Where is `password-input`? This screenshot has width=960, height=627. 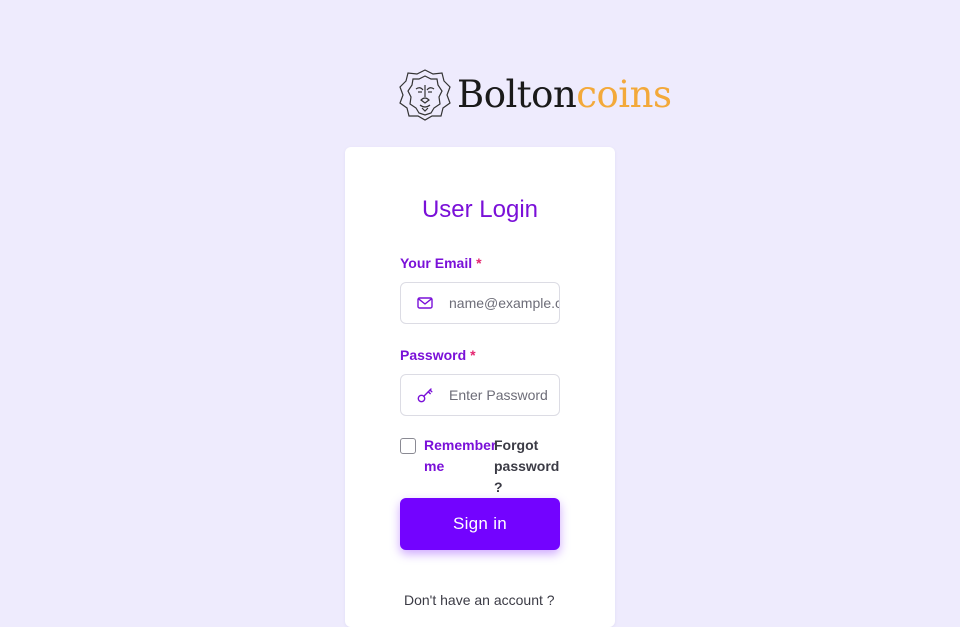 password-input is located at coordinates (504, 395).